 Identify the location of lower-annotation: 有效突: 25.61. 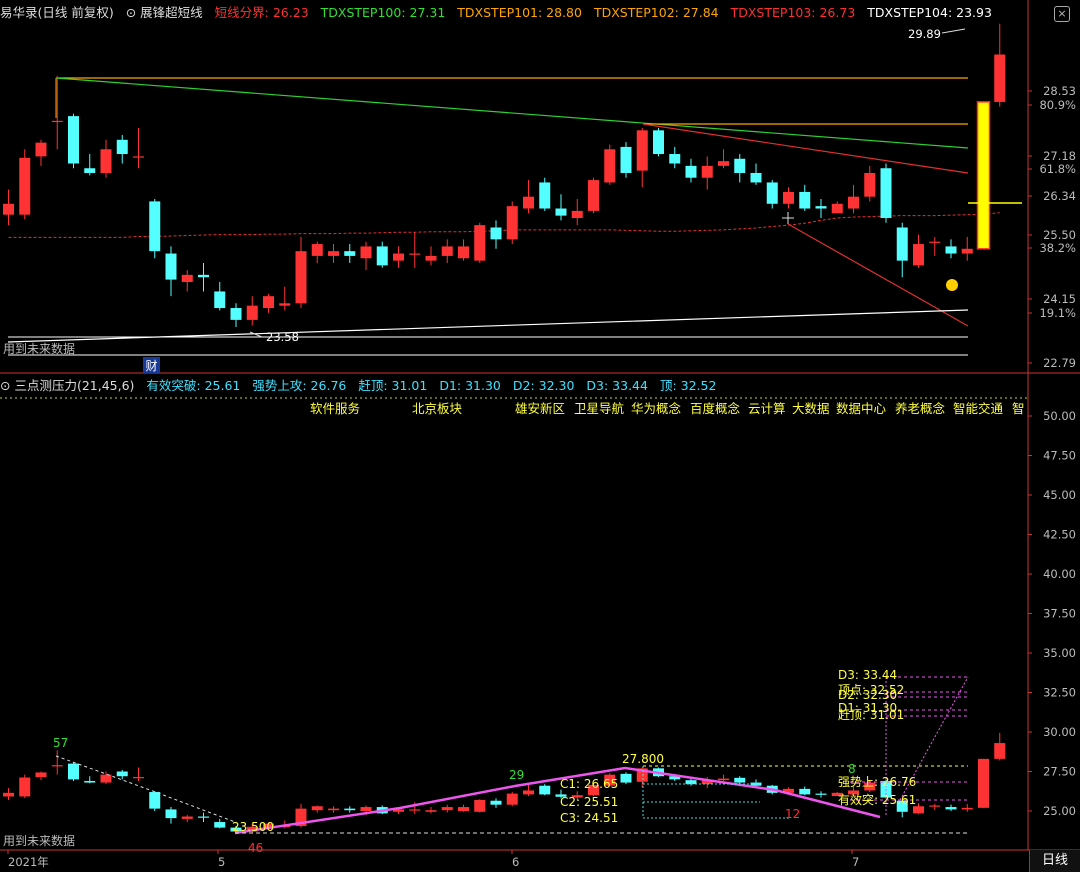
(877, 799).